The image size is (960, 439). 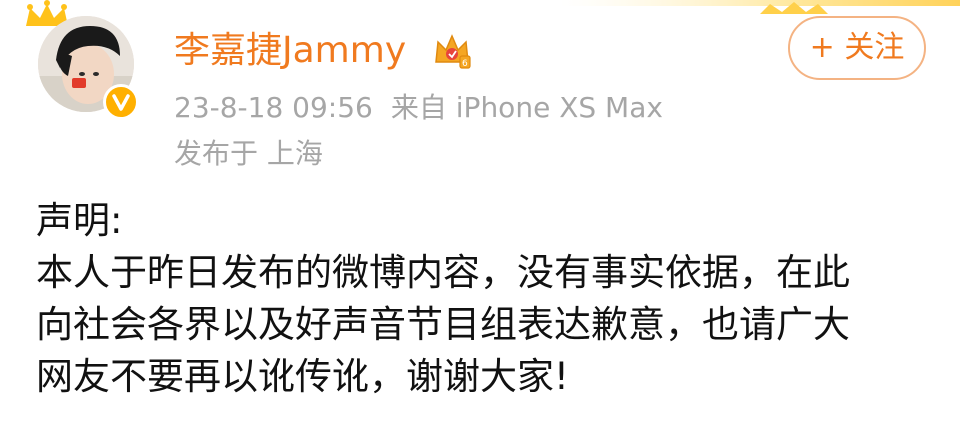 I want to click on username: 李嘉捷Jammy, so click(x=290, y=51).